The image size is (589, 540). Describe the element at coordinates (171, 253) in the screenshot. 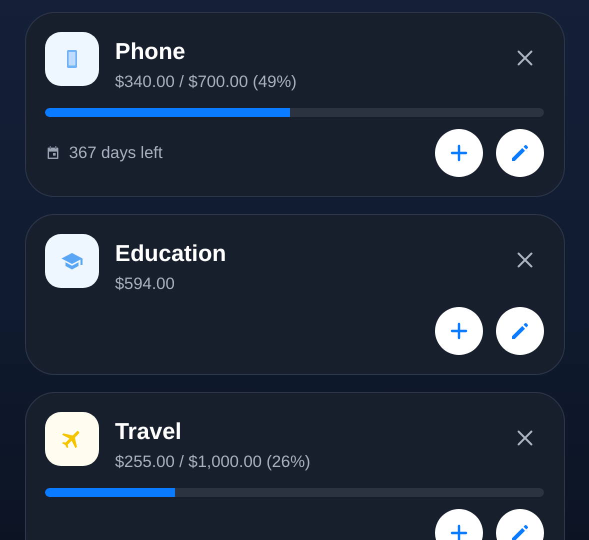

I see `goal-title: Education` at that location.